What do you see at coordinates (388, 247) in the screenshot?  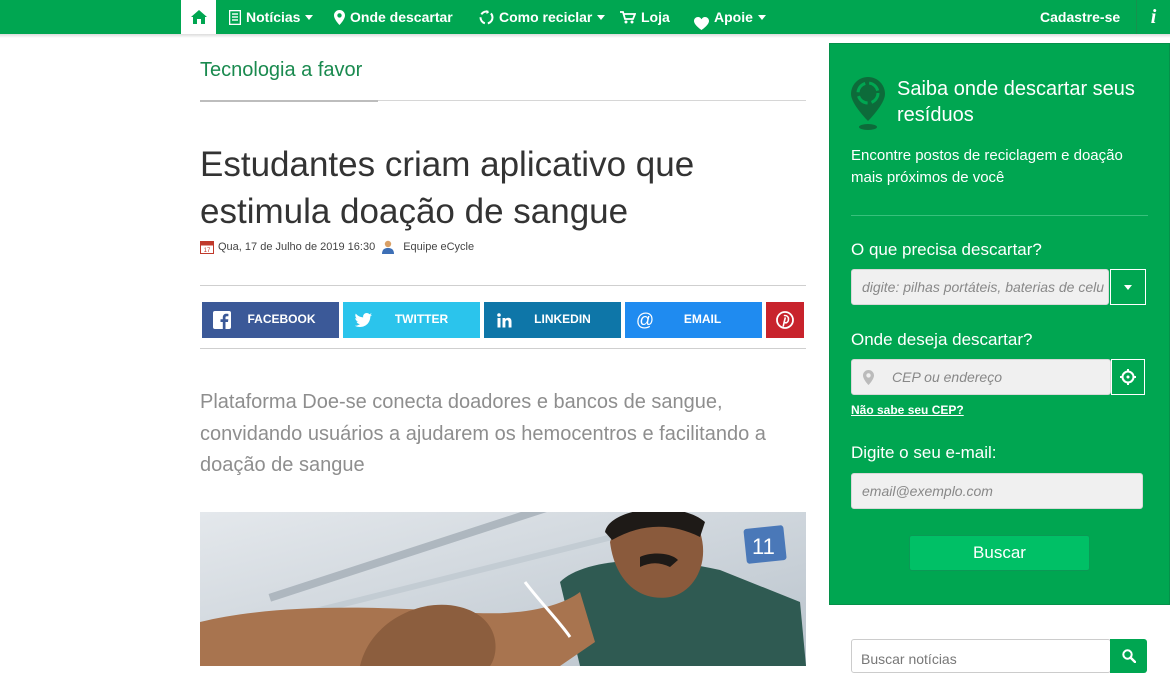 I see `user-icon` at bounding box center [388, 247].